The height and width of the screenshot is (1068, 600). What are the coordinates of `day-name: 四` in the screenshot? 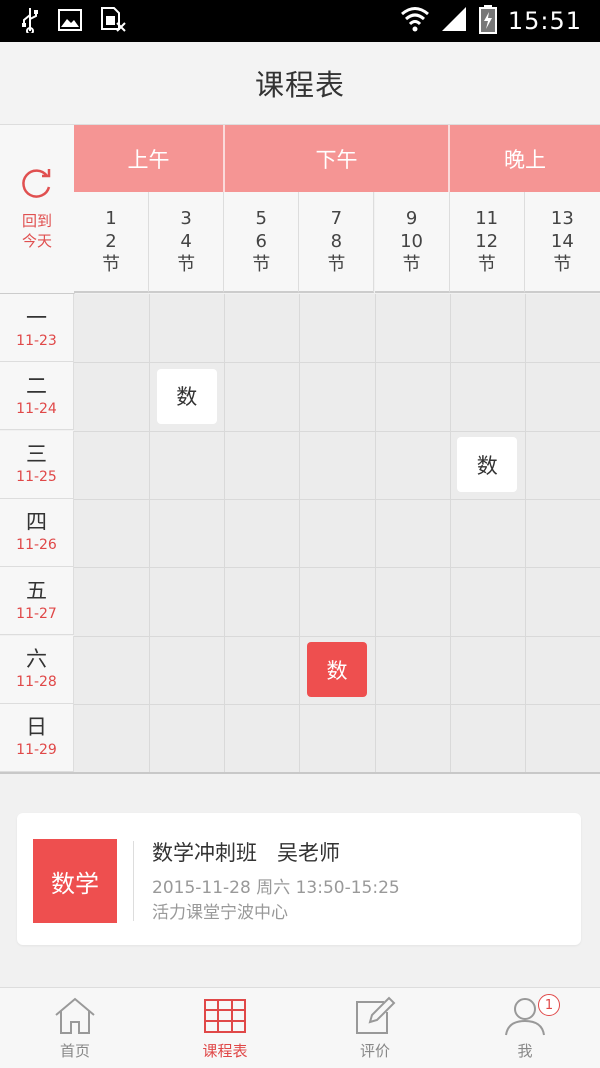 It's located at (36, 522).